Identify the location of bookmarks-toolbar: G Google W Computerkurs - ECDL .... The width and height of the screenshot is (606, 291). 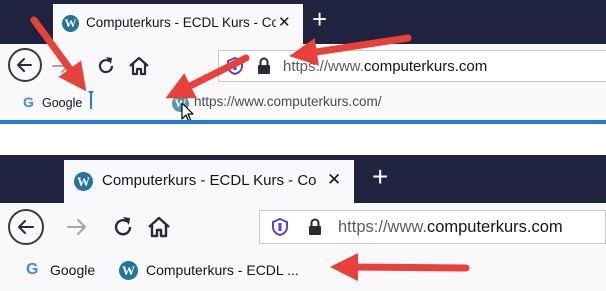
(303, 271).